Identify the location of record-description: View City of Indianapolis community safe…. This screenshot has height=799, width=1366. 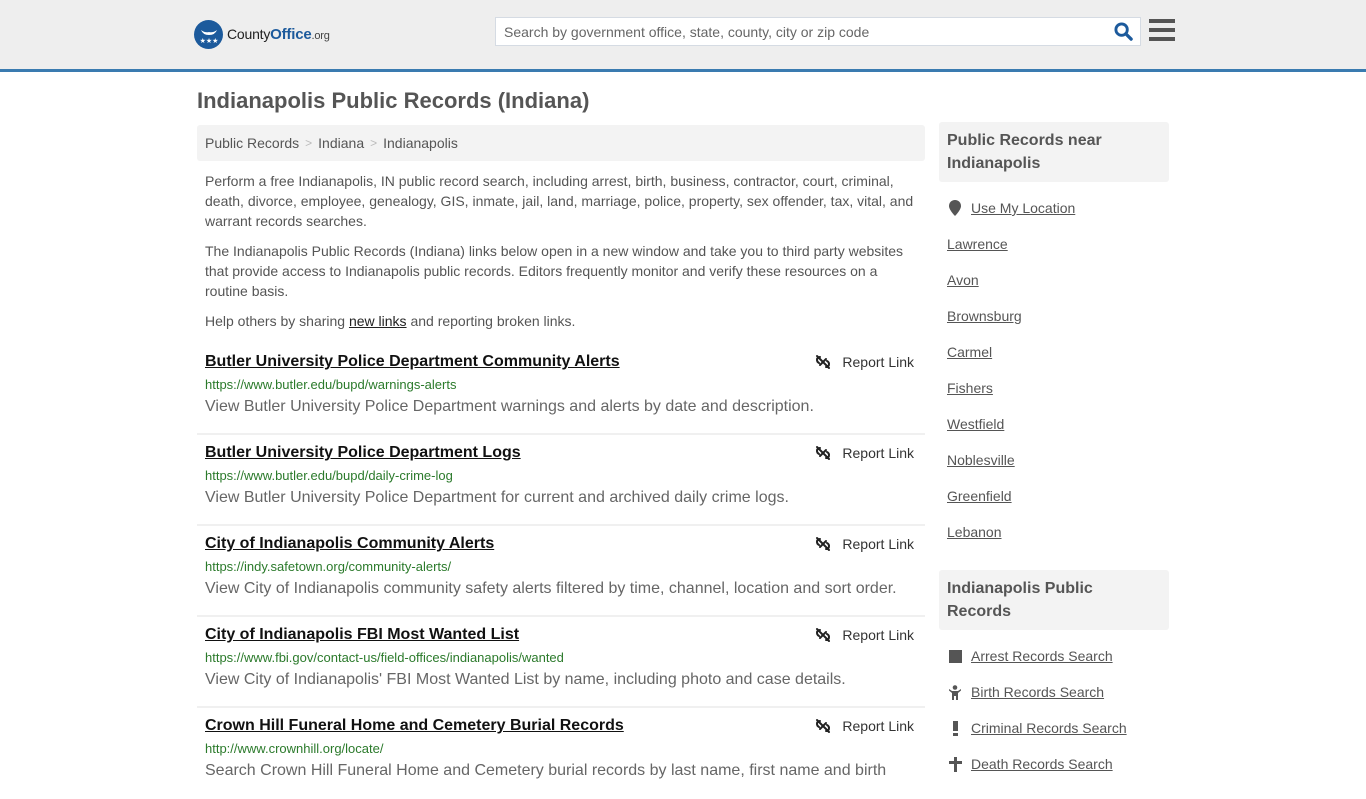
(551, 588).